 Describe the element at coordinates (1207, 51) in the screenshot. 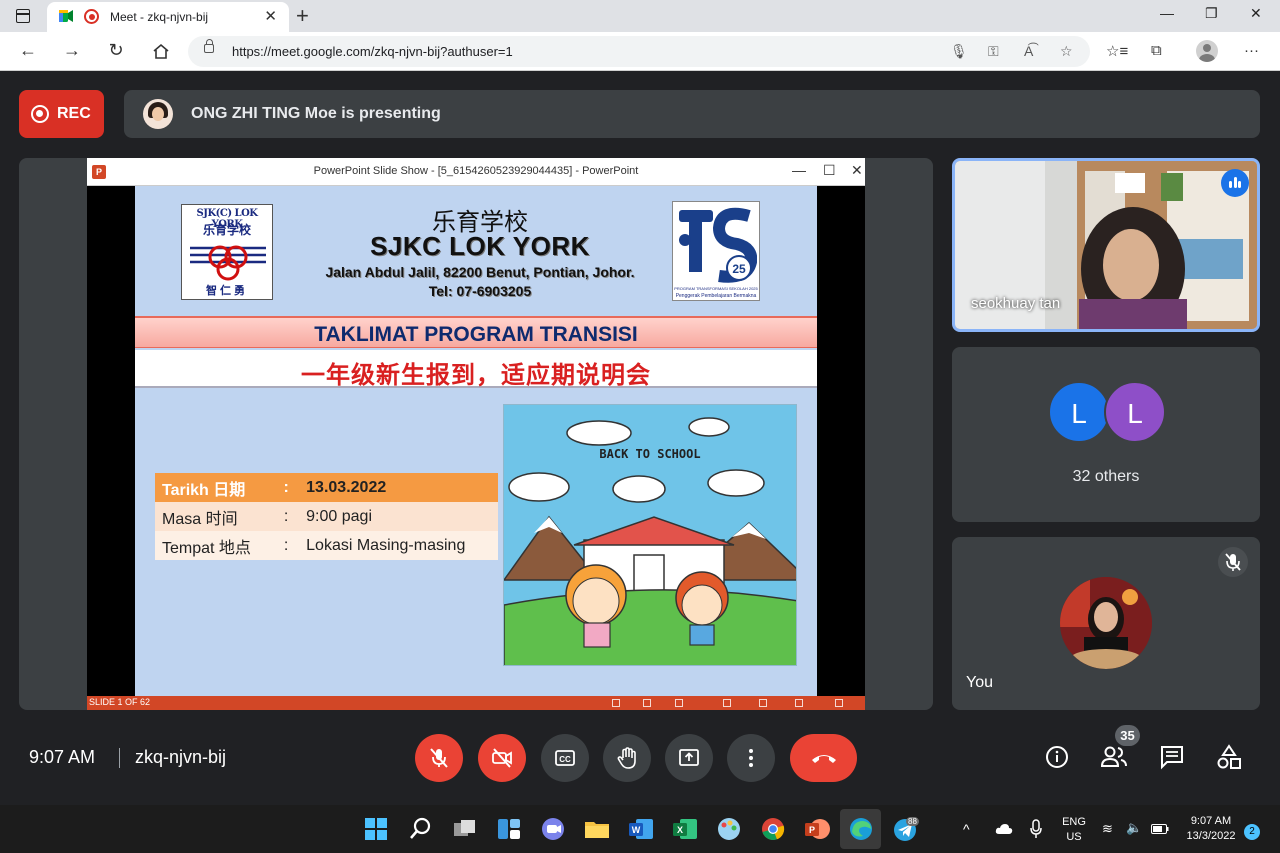

I see `profile-avatar-icon` at that location.